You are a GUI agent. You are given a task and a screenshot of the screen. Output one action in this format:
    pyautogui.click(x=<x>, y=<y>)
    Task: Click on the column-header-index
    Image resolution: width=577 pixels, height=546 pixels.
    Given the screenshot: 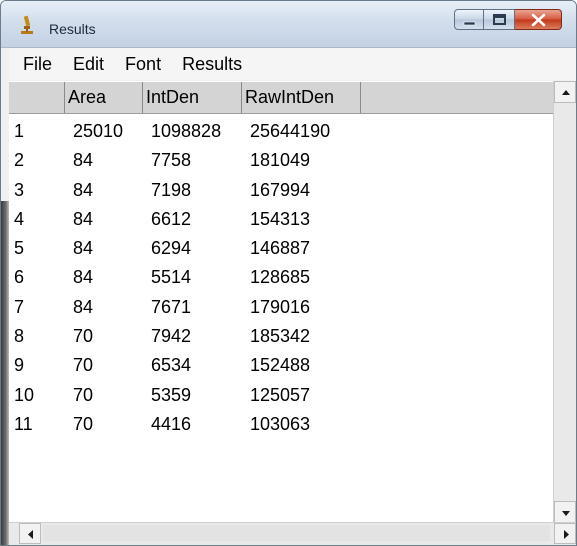 What is the action you would take?
    pyautogui.click(x=37, y=97)
    